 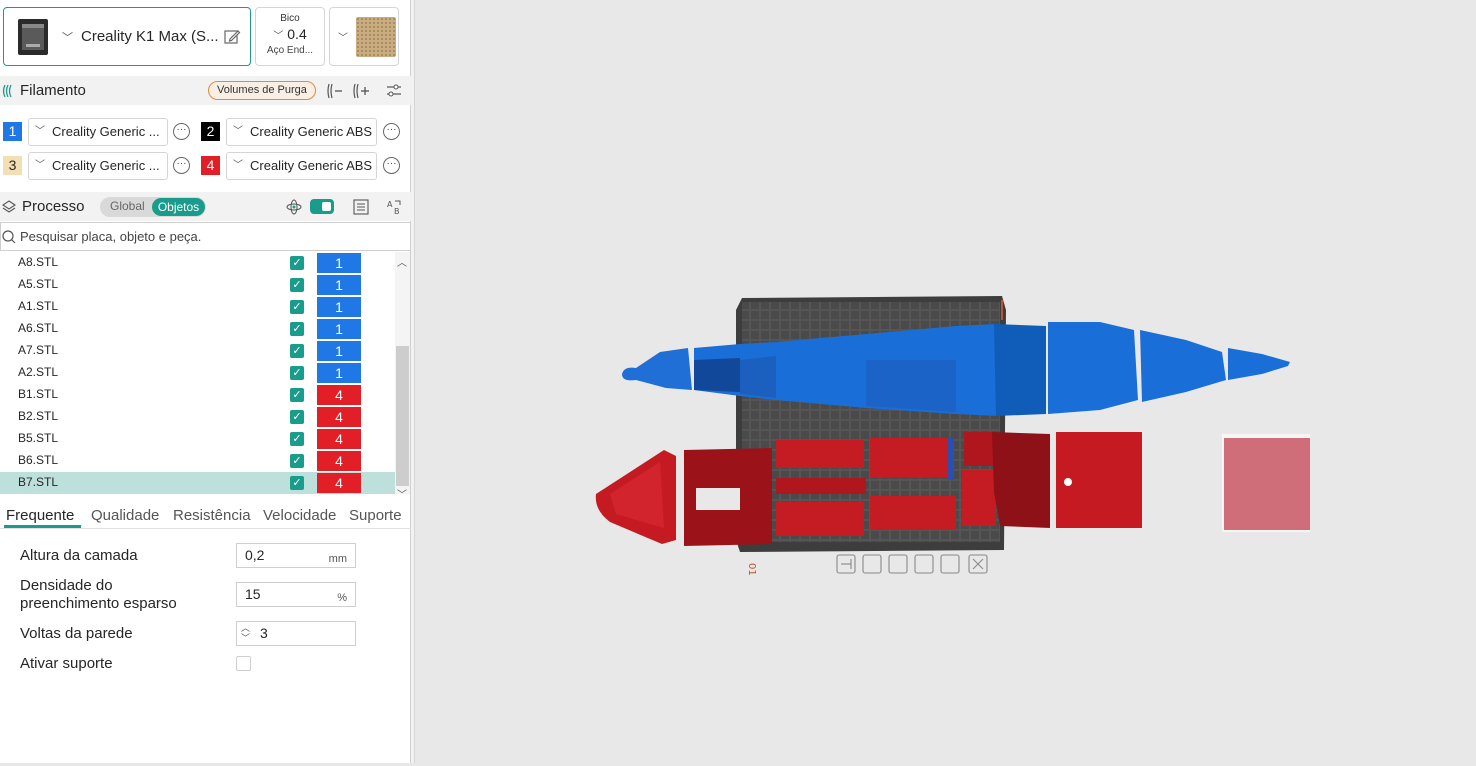 What do you see at coordinates (950, 564) in the screenshot?
I see `plate-settings-icon` at bounding box center [950, 564].